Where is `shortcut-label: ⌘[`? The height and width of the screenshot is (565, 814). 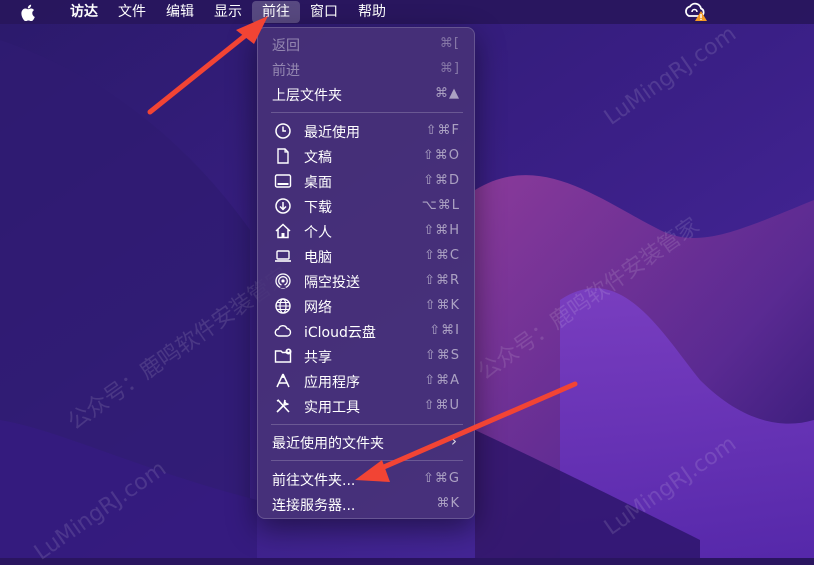
shortcut-label: ⌘[ is located at coordinates (449, 43).